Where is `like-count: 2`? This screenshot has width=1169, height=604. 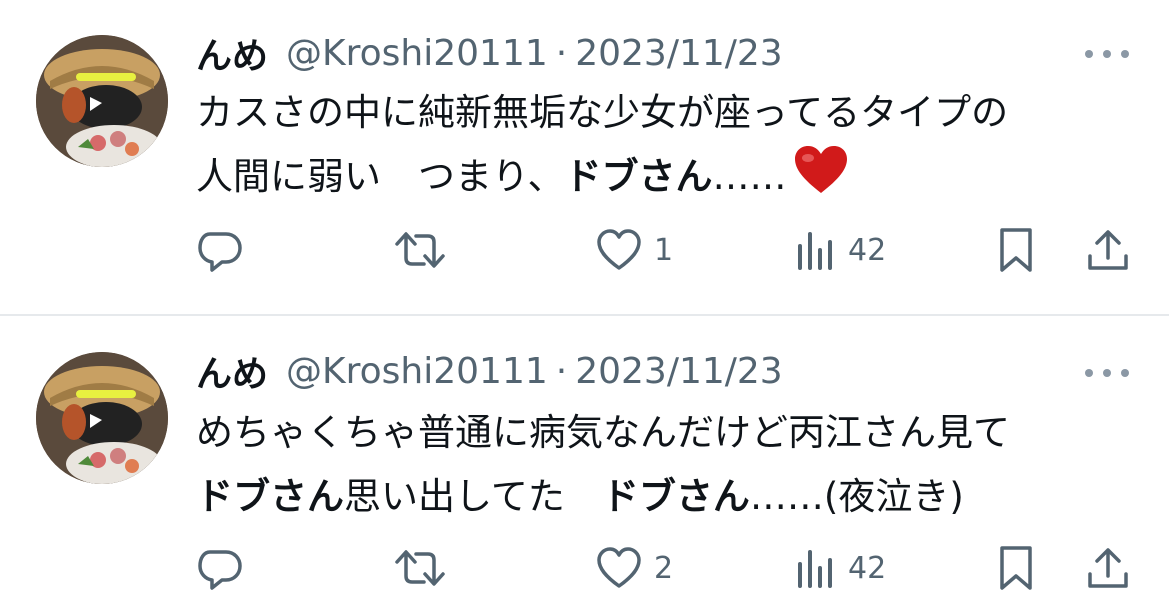
like-count: 2 is located at coordinates (664, 568).